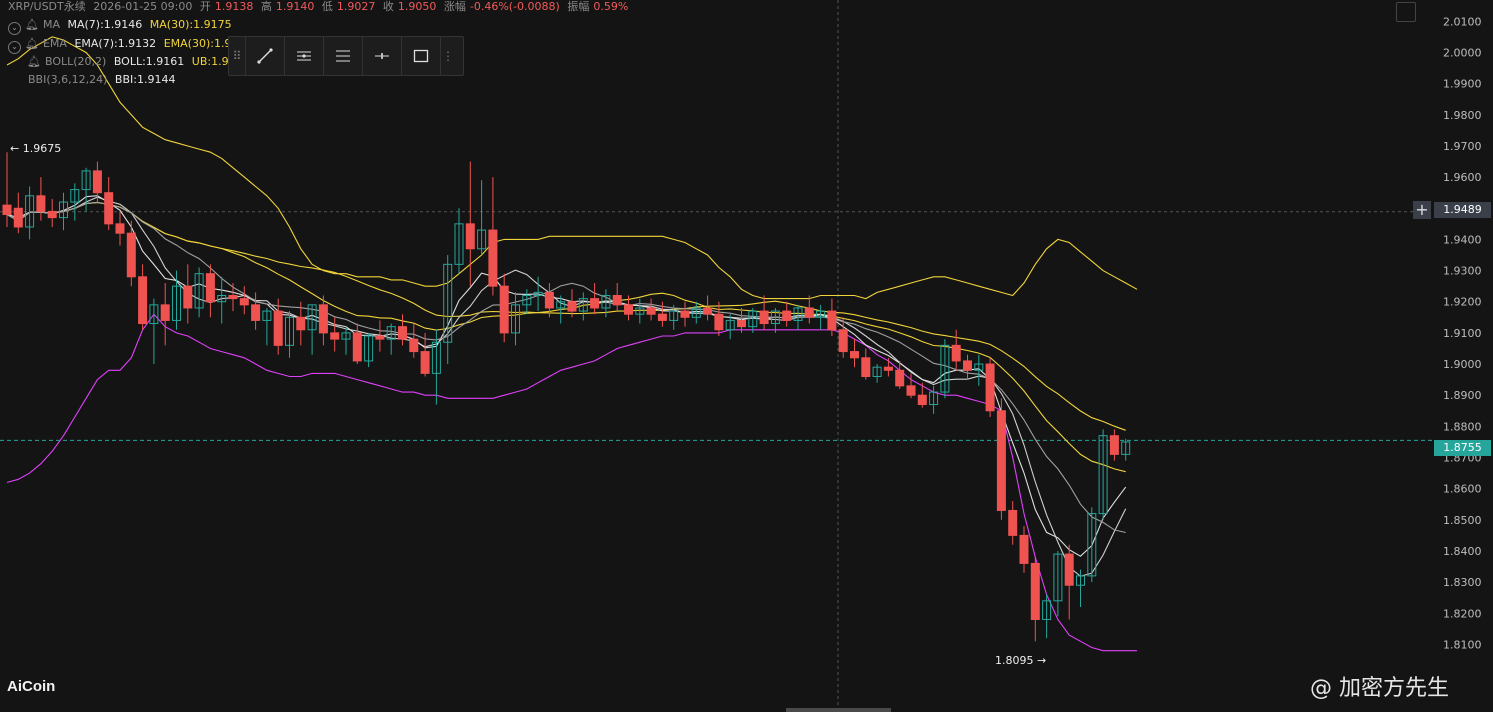 The height and width of the screenshot is (712, 1493). Describe the element at coordinates (381, 56) in the screenshot. I see `price-line-icon` at that location.